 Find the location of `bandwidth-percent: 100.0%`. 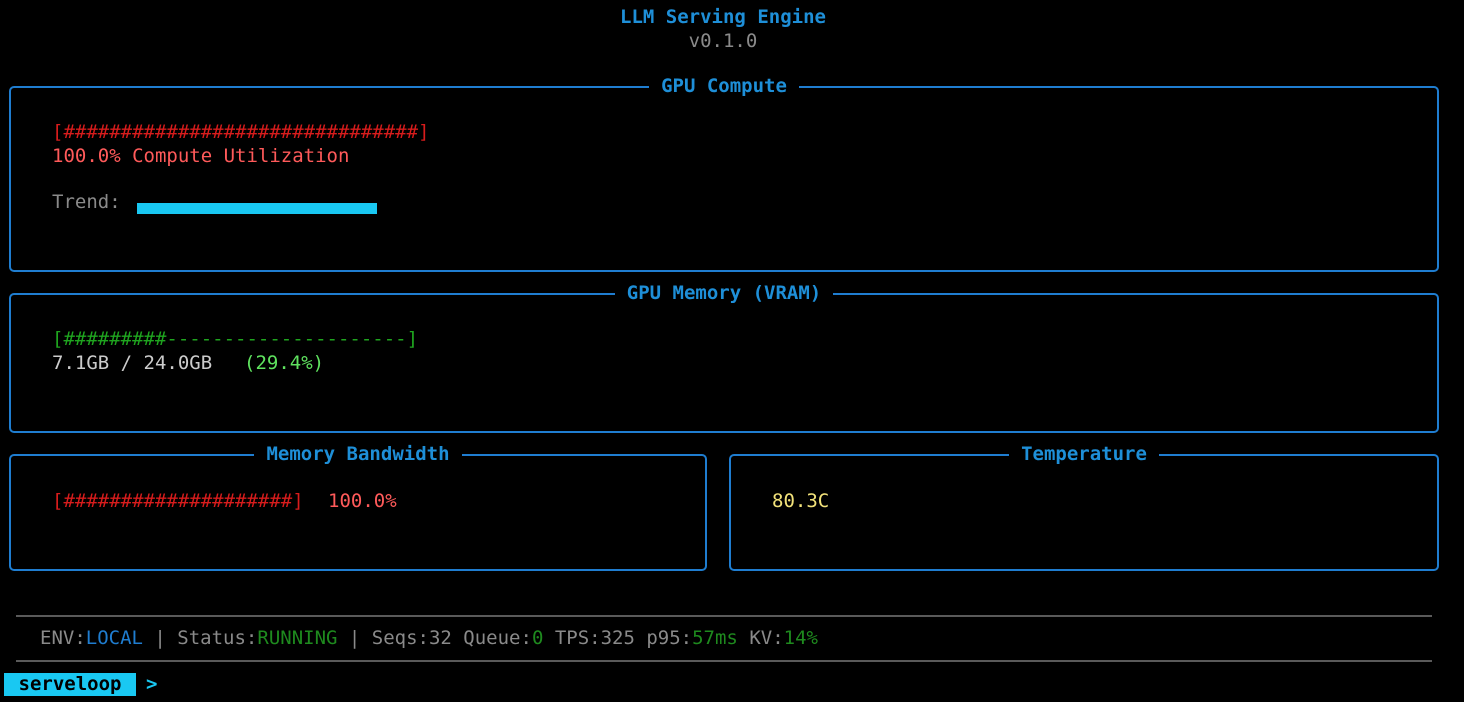

bandwidth-percent: 100.0% is located at coordinates (362, 501).